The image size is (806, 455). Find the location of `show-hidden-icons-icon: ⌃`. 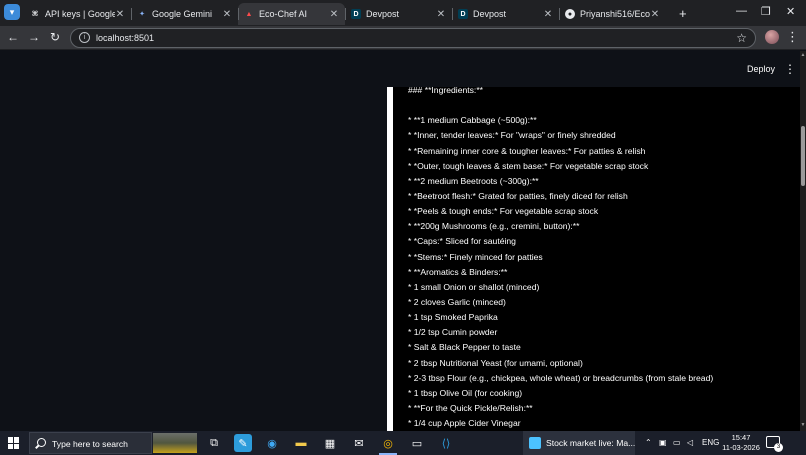

show-hidden-icons-icon: ⌃ is located at coordinates (648, 442).